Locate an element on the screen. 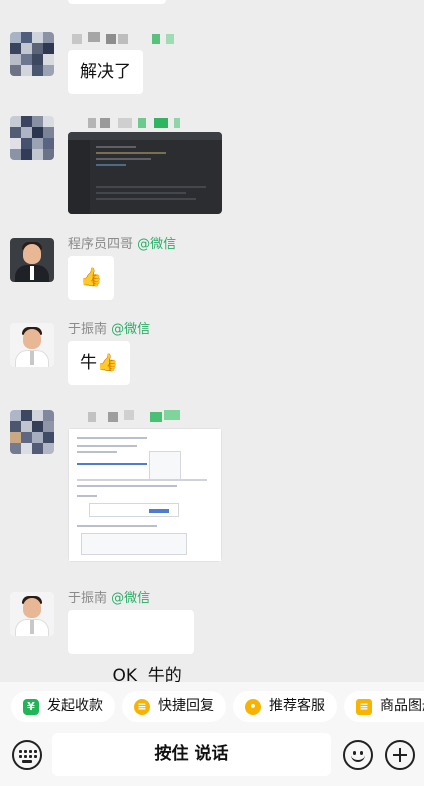  message-item is located at coordinates (210, 166).